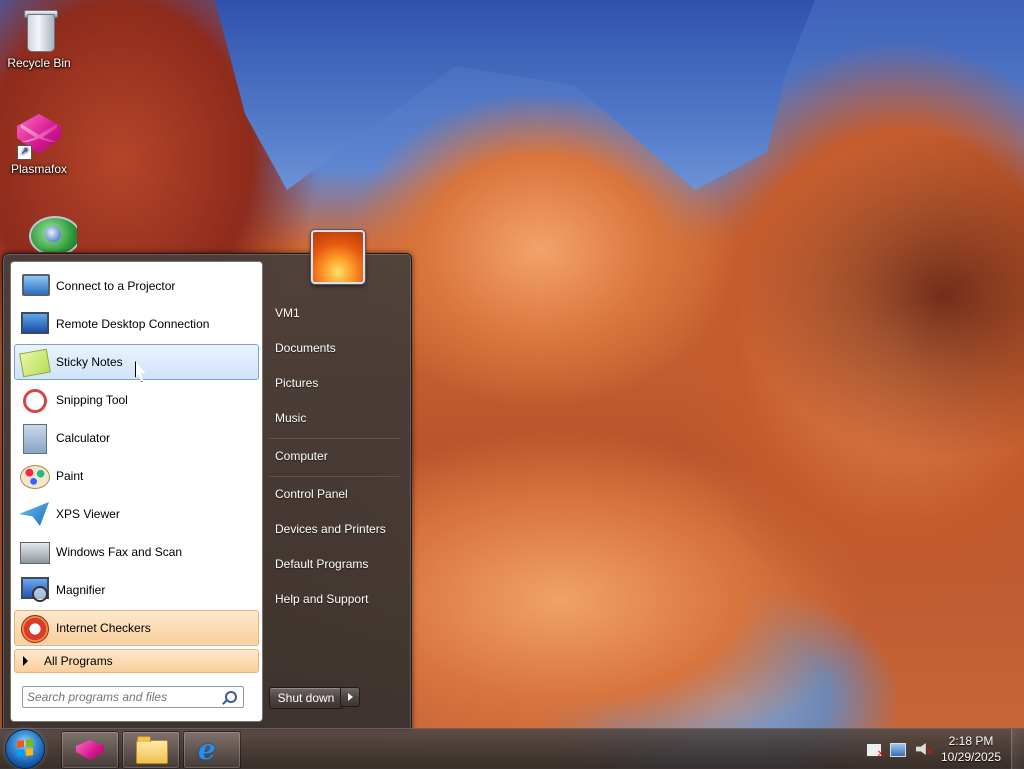 The image size is (1024, 769). Describe the element at coordinates (24, 152) in the screenshot. I see `shortcut-arrow-icon: ↗` at that location.